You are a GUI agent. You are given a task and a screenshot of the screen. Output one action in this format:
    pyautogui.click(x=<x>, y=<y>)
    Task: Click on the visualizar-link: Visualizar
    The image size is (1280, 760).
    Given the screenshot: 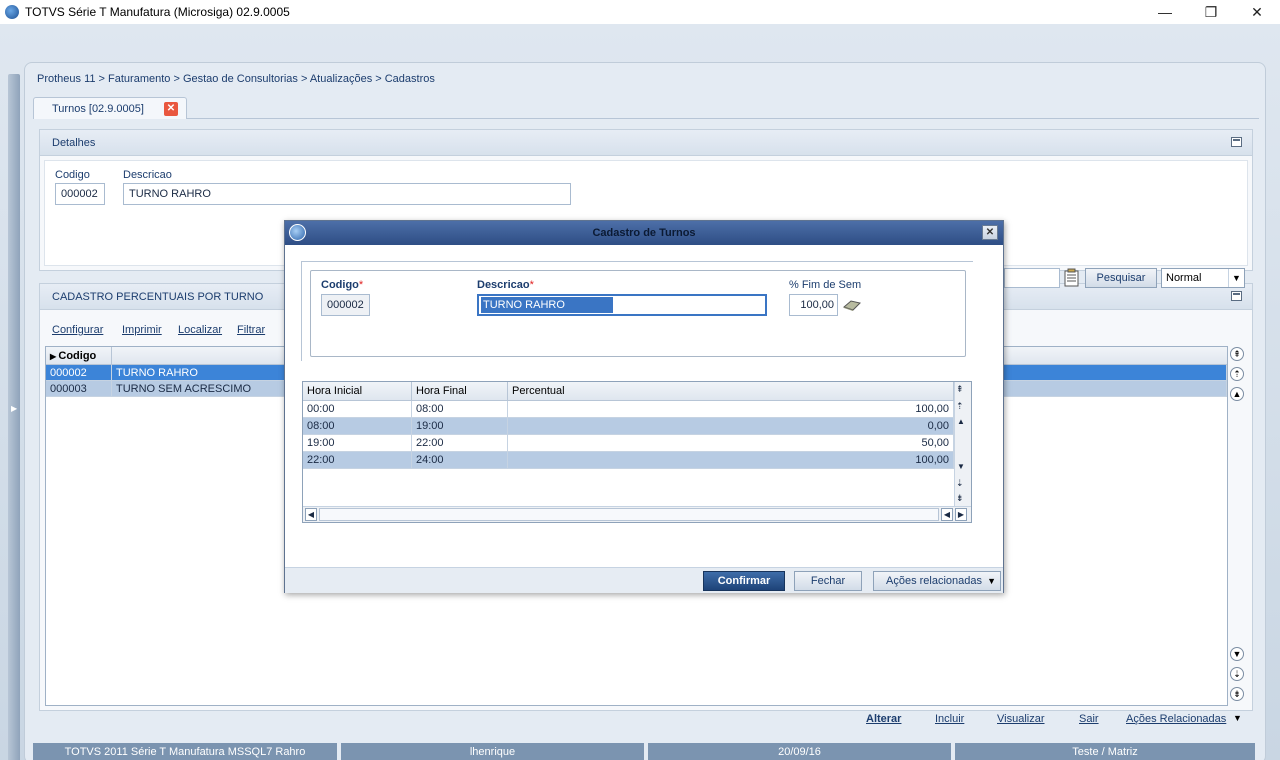 What is the action you would take?
    pyautogui.click(x=1021, y=719)
    